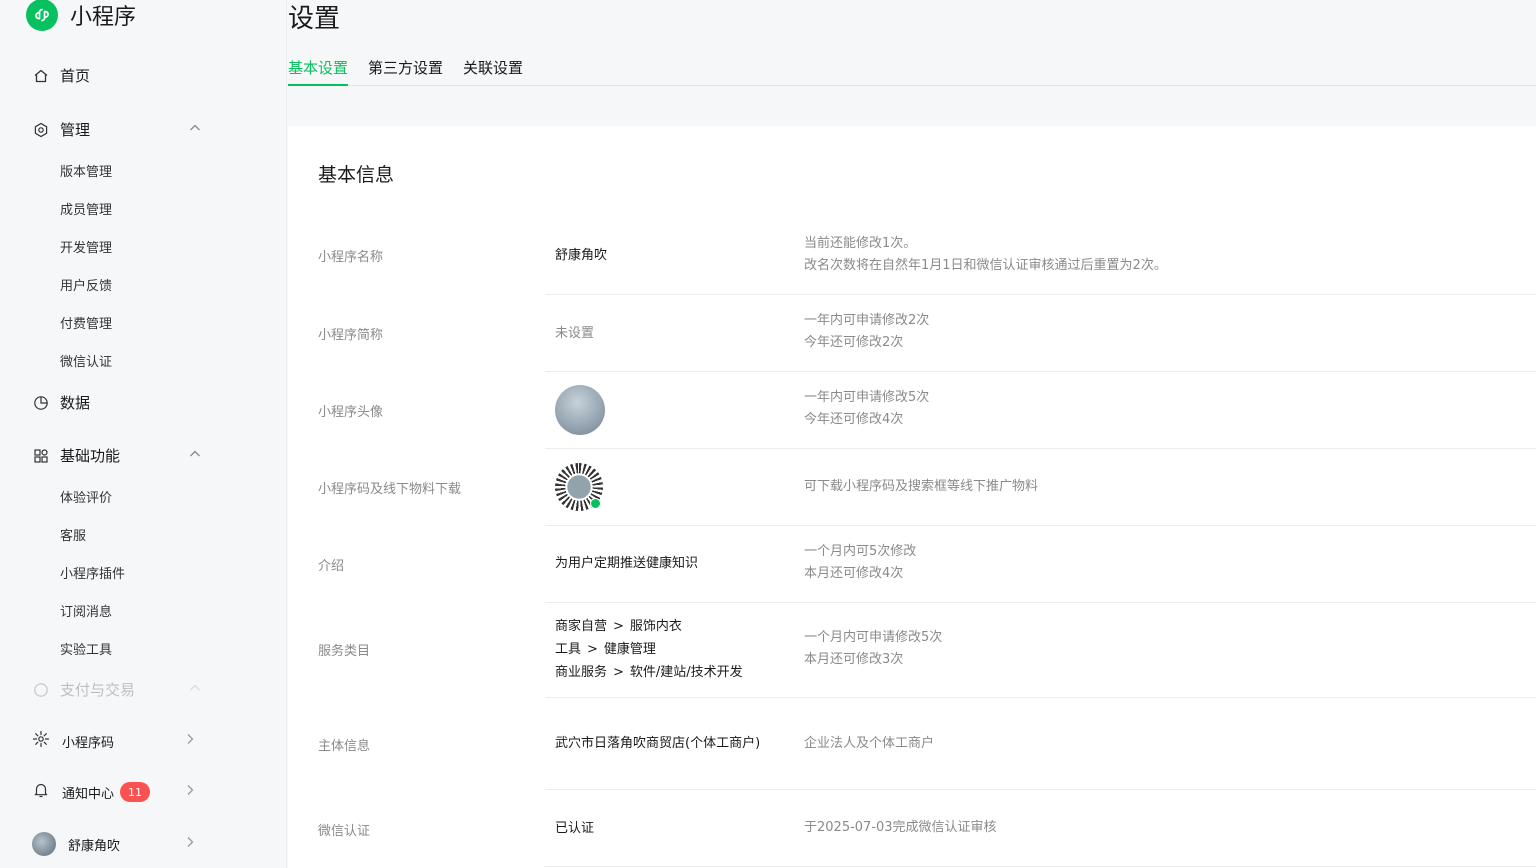  I want to click on check-icon, so click(595, 503).